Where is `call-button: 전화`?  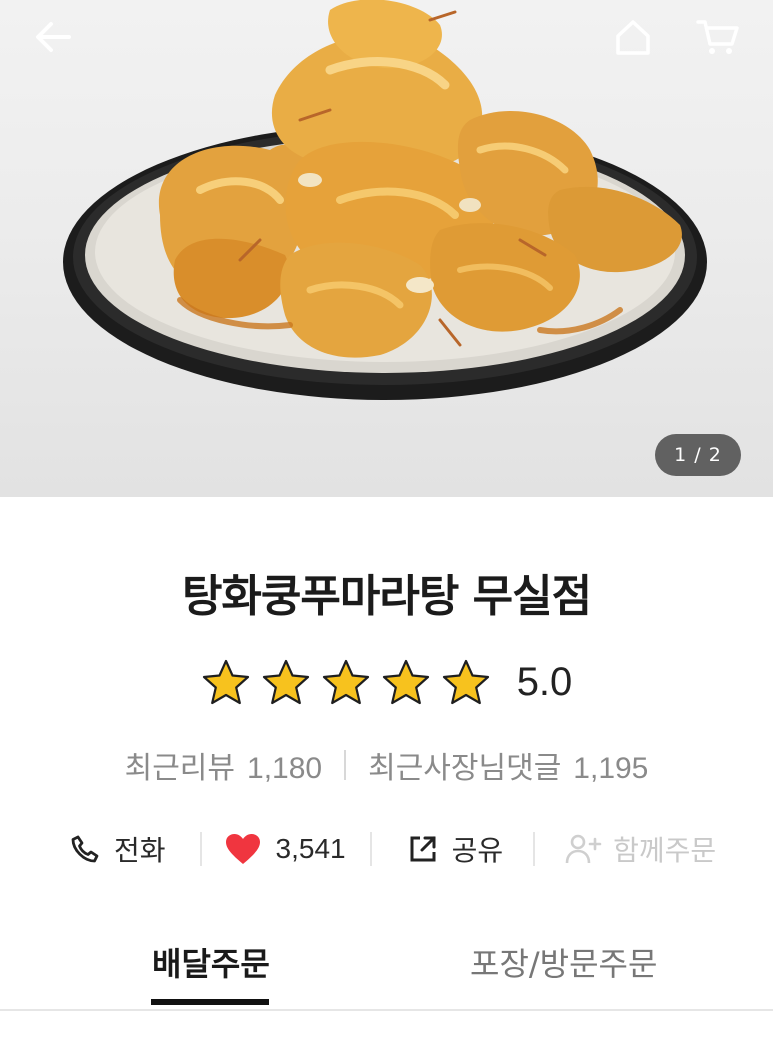
call-button: 전화 is located at coordinates (118, 849).